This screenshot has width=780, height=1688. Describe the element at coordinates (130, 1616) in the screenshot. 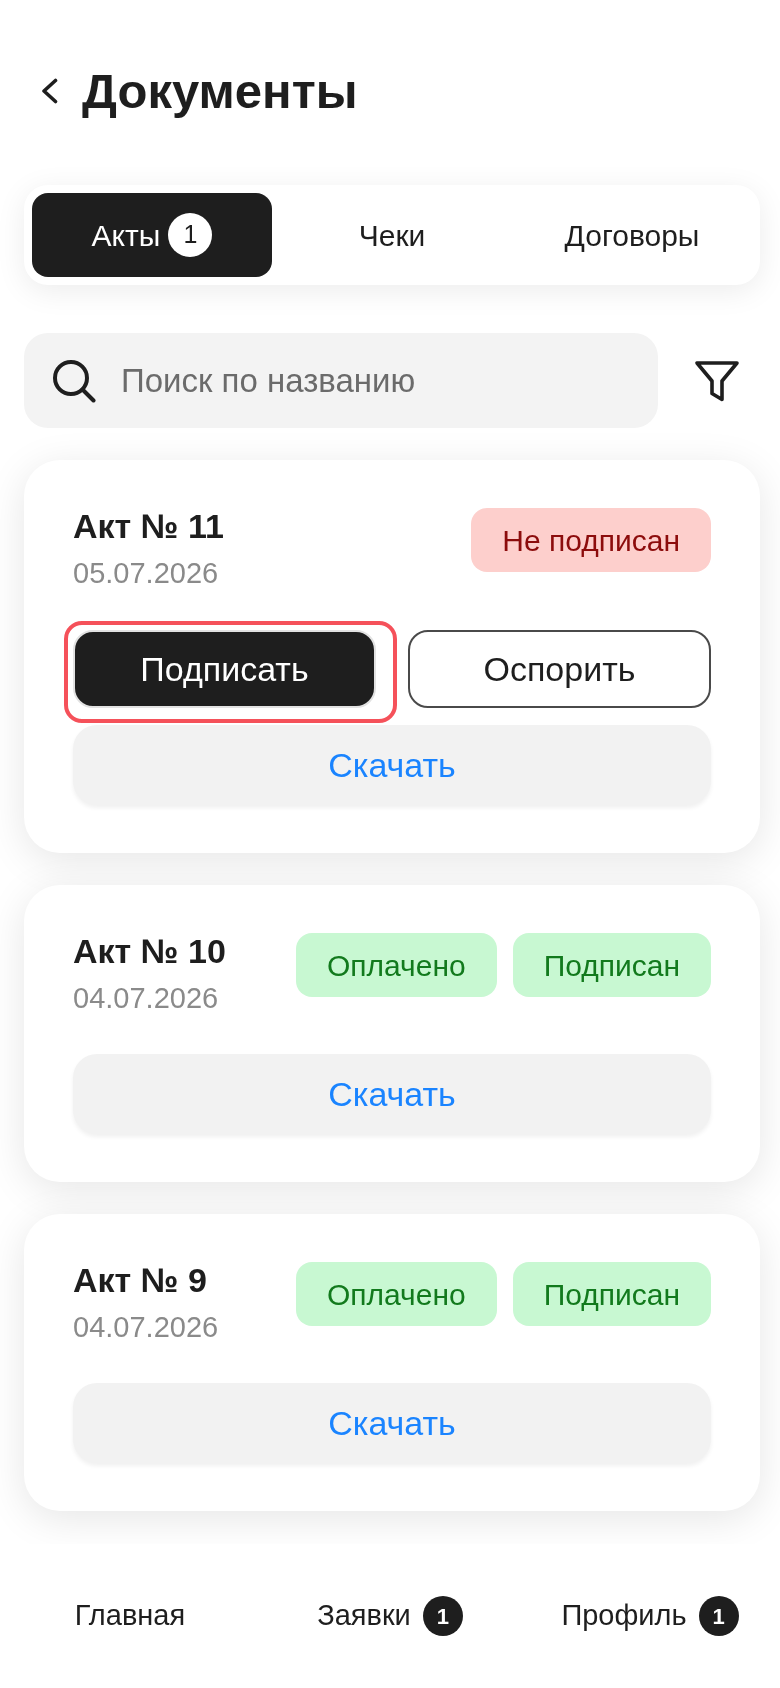

I see `nav-item: Главная` at that location.